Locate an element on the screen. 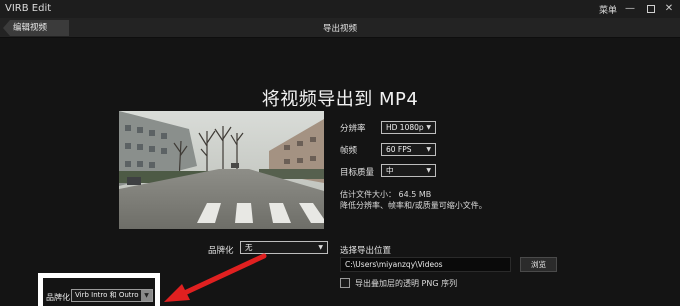 The image size is (680, 306). export-title: 将视频导出到 MP4 is located at coordinates (340, 99).